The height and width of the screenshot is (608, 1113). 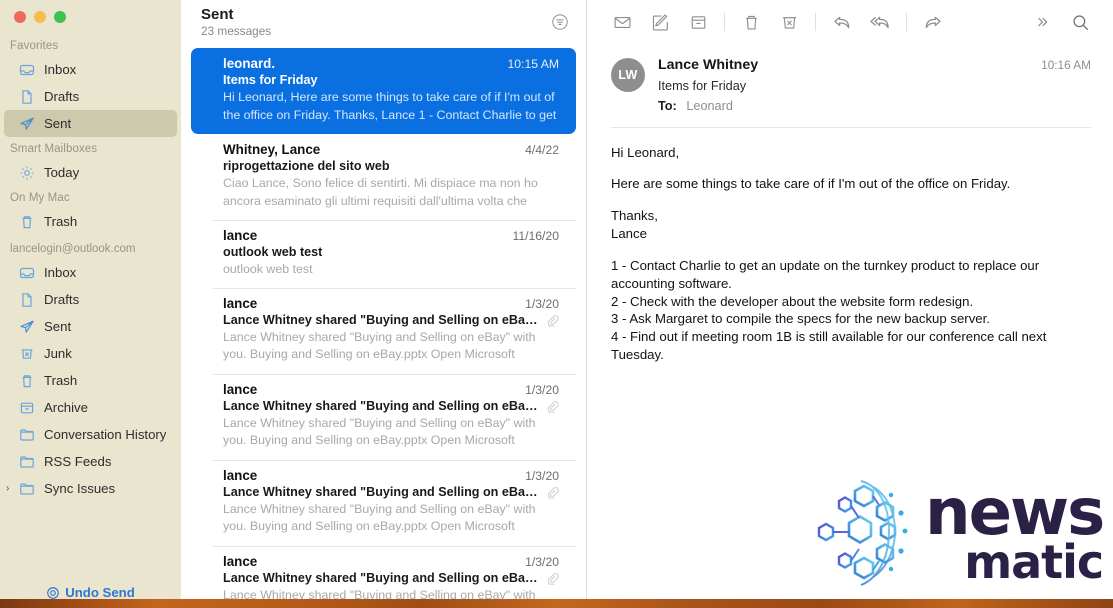 I want to click on sidebar-item-conversation-history: Conversation History, so click(x=90, y=434).